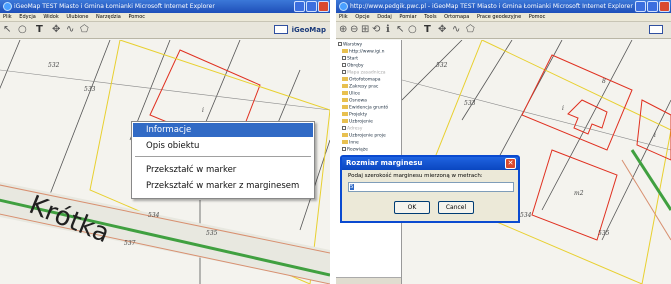  What do you see at coordinates (354, 143) in the screenshot?
I see `tree-item-label: Inne` at bounding box center [354, 143].